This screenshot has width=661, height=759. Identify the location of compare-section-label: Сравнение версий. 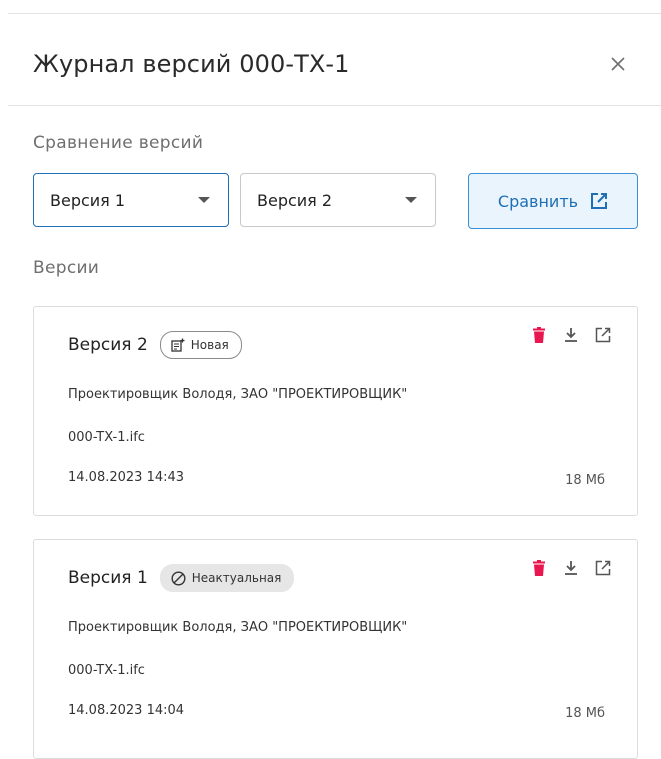
(118, 143).